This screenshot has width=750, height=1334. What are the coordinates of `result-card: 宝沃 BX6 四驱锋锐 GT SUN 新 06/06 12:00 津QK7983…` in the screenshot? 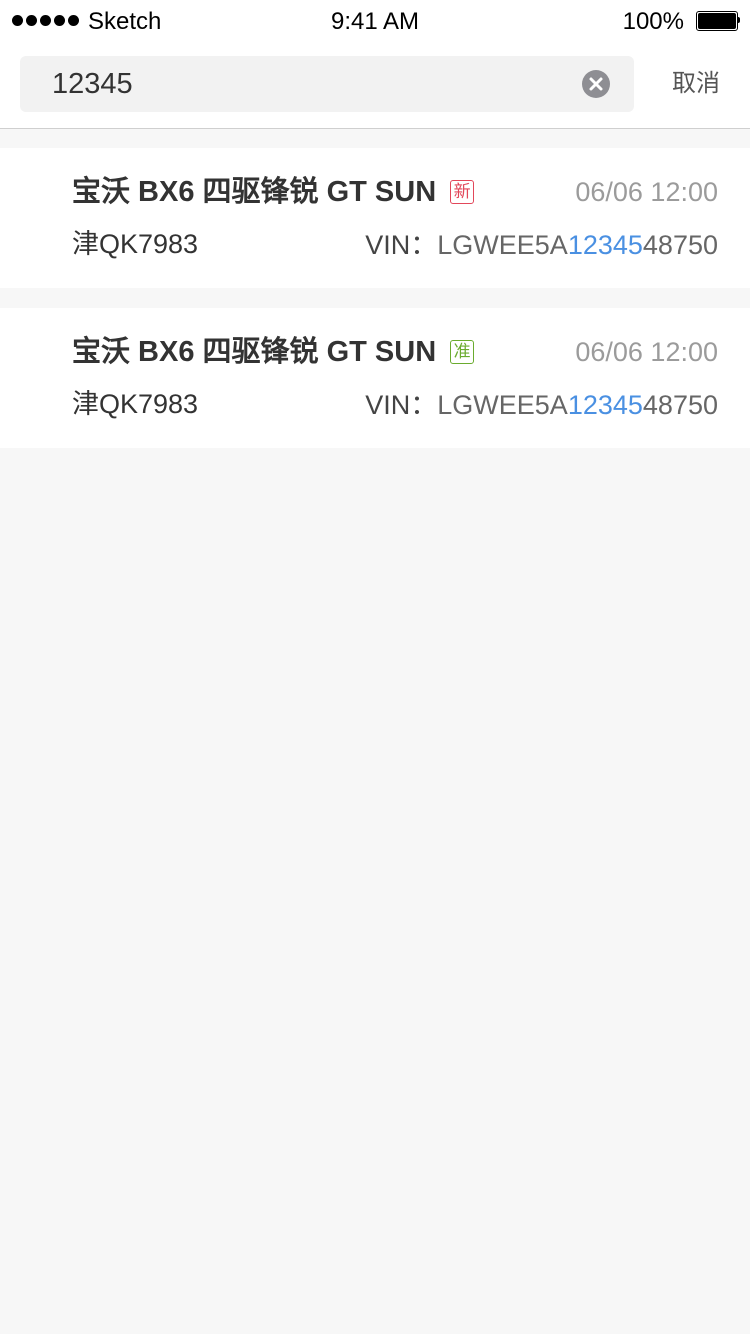 It's located at (375, 218).